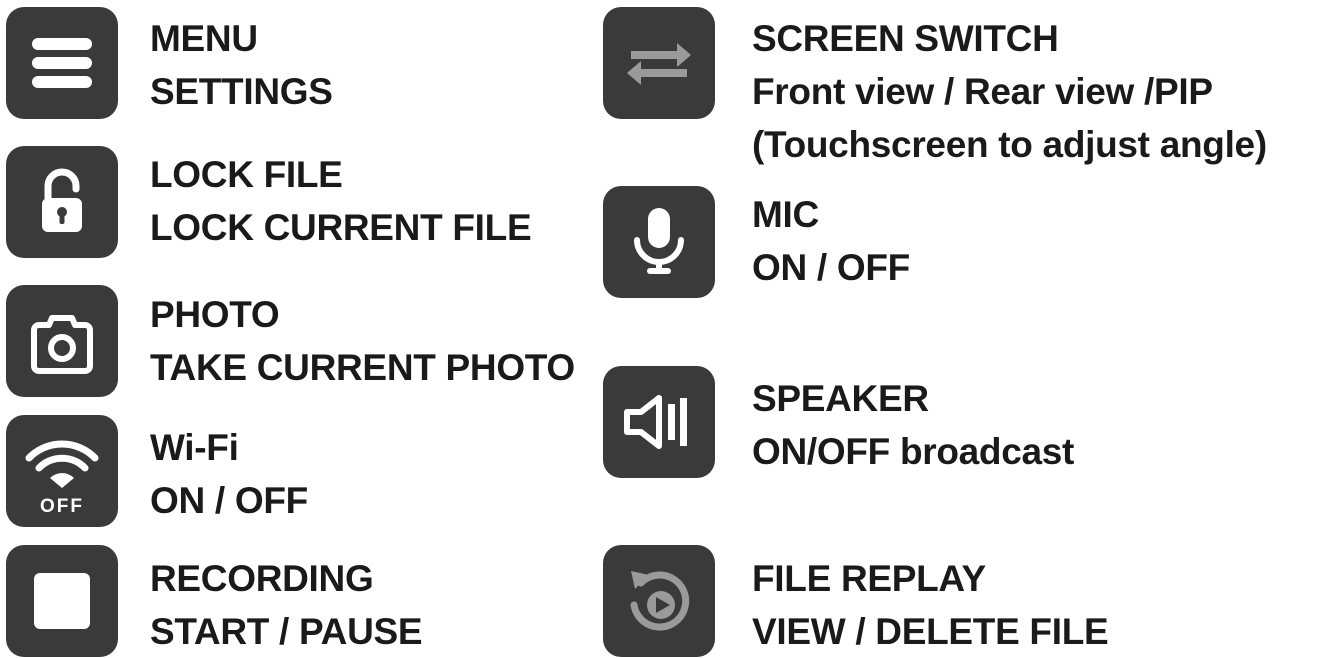 The image size is (1329, 658). Describe the element at coordinates (215, 314) in the screenshot. I see `photo-title: PHOTO` at that location.